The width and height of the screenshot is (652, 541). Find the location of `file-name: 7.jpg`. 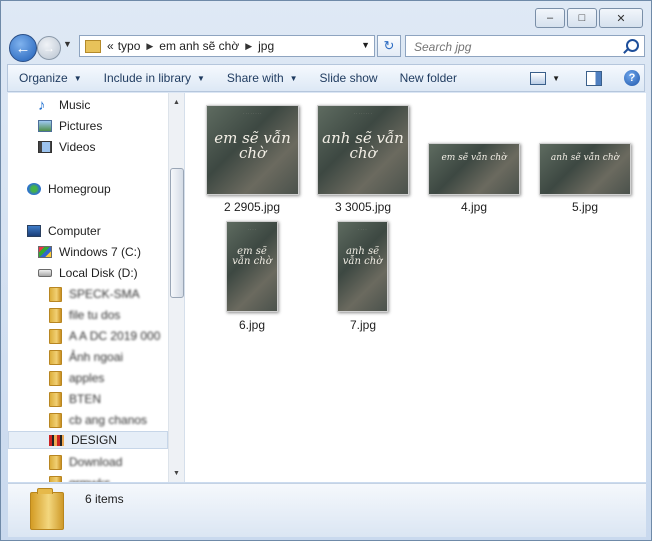

file-name: 7.jpg is located at coordinates (363, 325).